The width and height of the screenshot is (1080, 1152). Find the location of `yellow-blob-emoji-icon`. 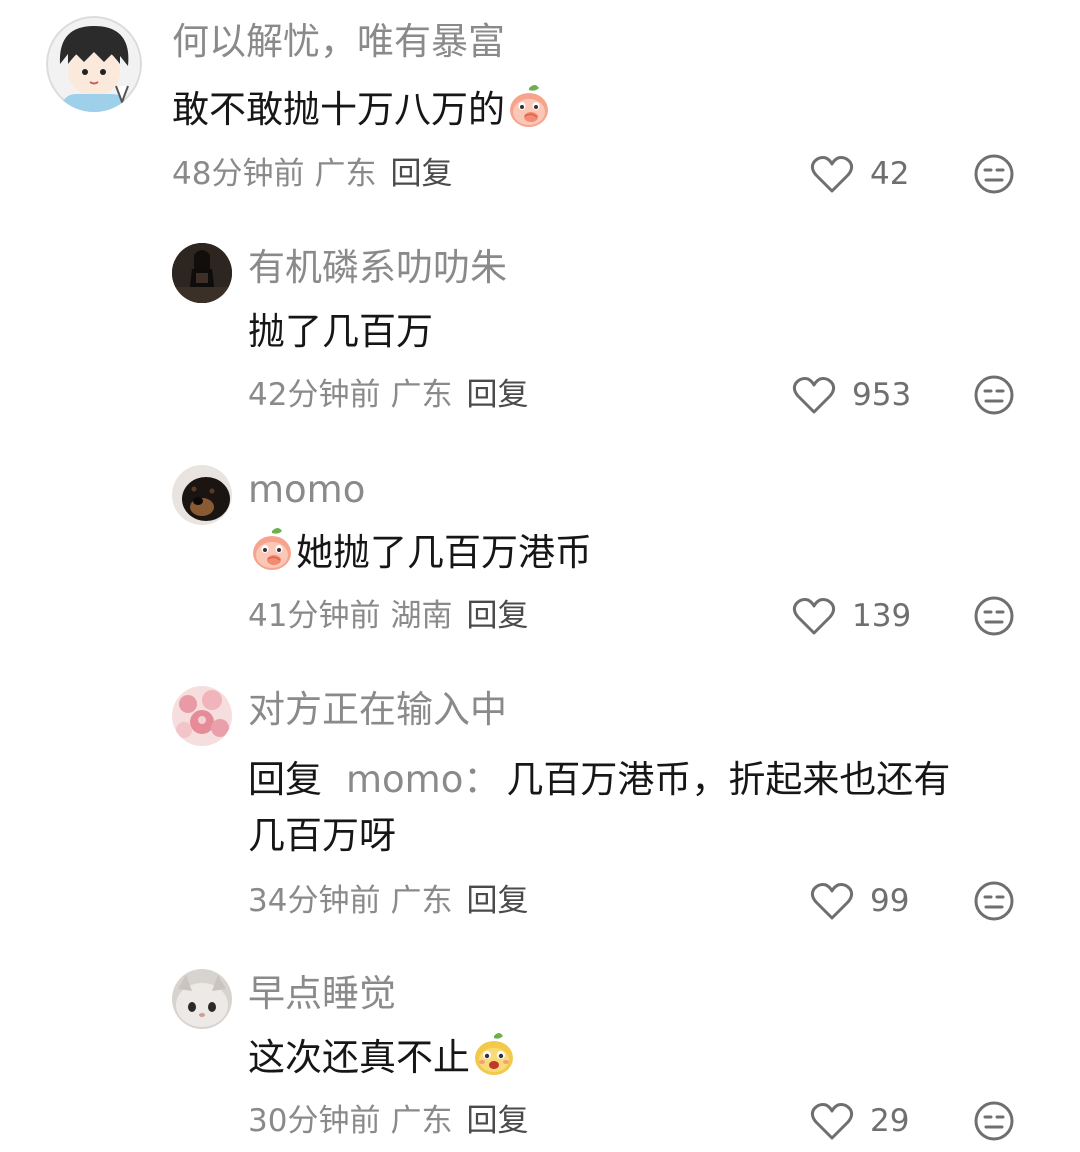

yellow-blob-emoji-icon is located at coordinates (494, 1054).